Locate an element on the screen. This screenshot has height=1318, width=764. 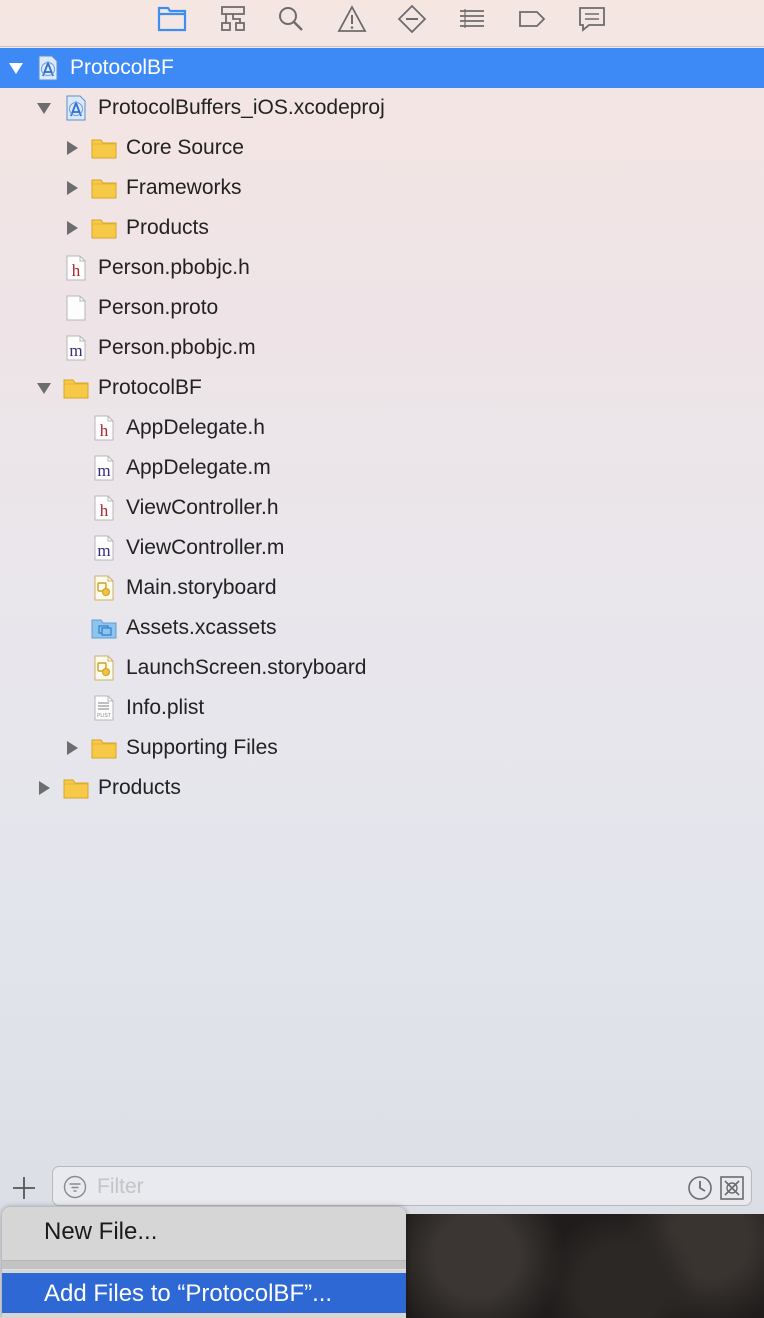
tree-row-label: Frameworks is located at coordinates (184, 187).